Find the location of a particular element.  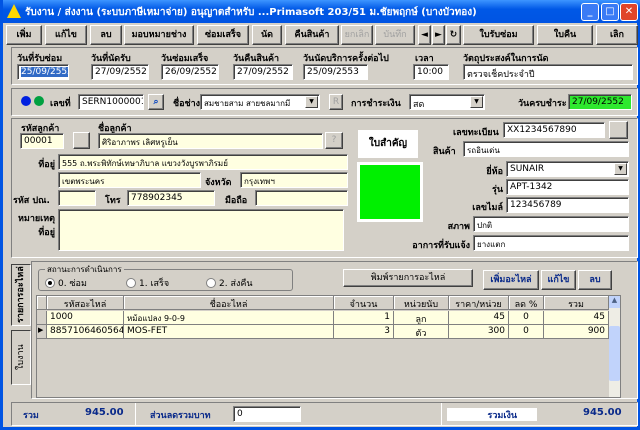

quit-button: เลิก is located at coordinates (617, 35).